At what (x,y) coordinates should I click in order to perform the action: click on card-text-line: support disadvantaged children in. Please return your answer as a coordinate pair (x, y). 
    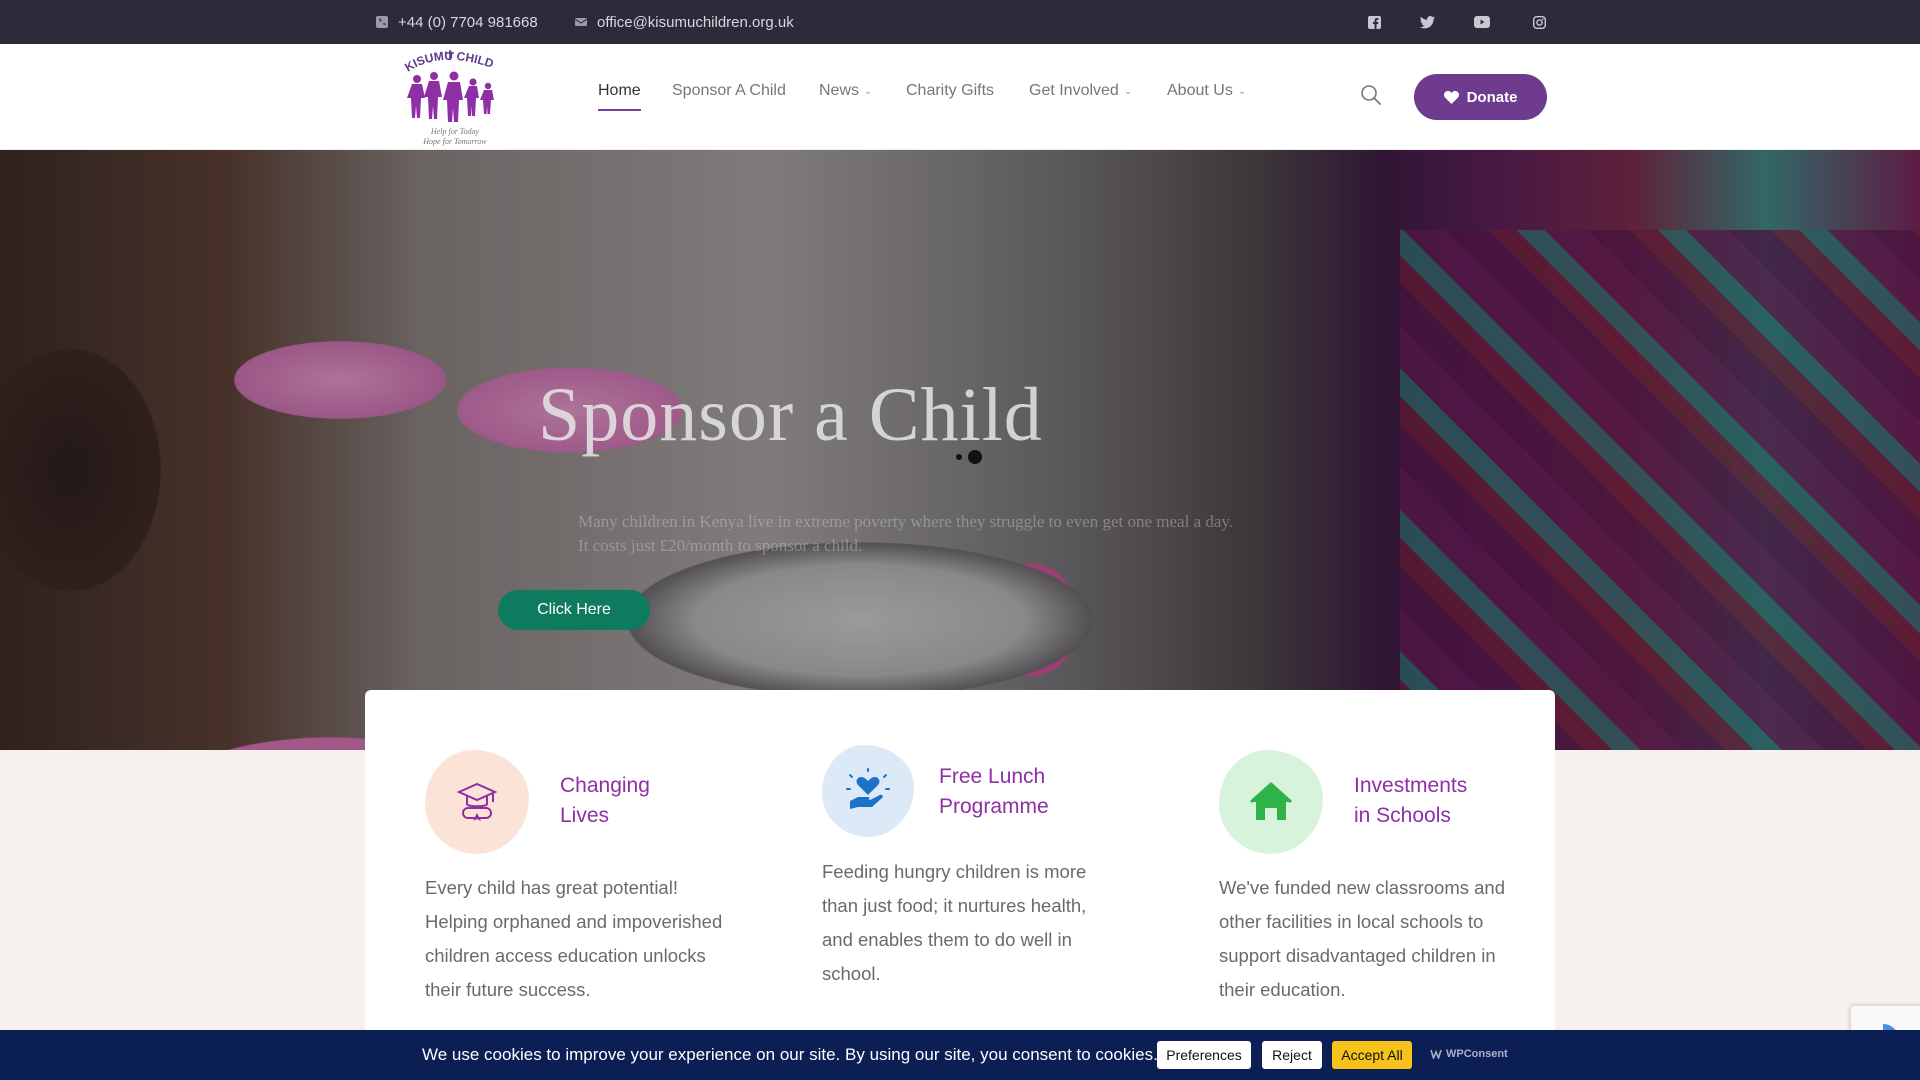
    Looking at the image, I should click on (1357, 955).